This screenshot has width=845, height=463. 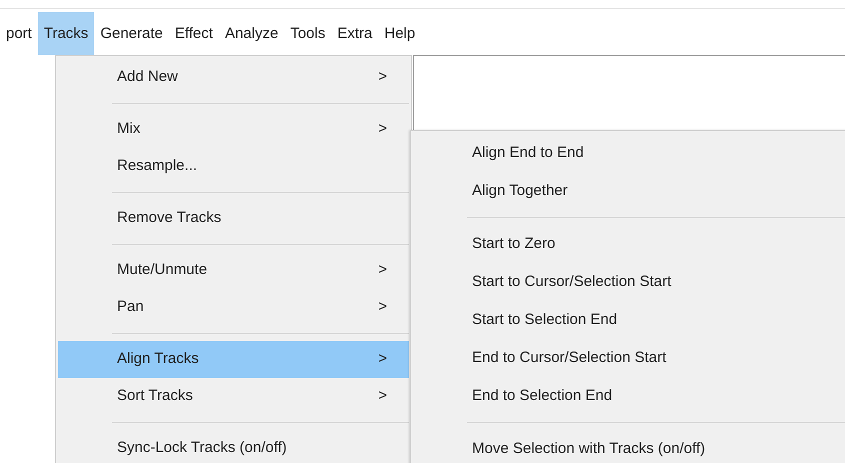 I want to click on menu-item: Add New >, so click(x=233, y=77).